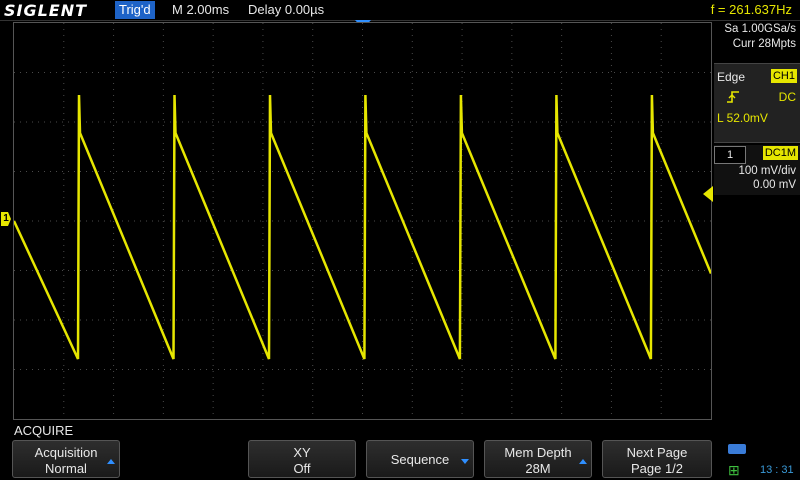 Image resolution: width=800 pixels, height=480 pixels. What do you see at coordinates (742, 118) in the screenshot?
I see `trigger-level: L 52.0mV` at bounding box center [742, 118].